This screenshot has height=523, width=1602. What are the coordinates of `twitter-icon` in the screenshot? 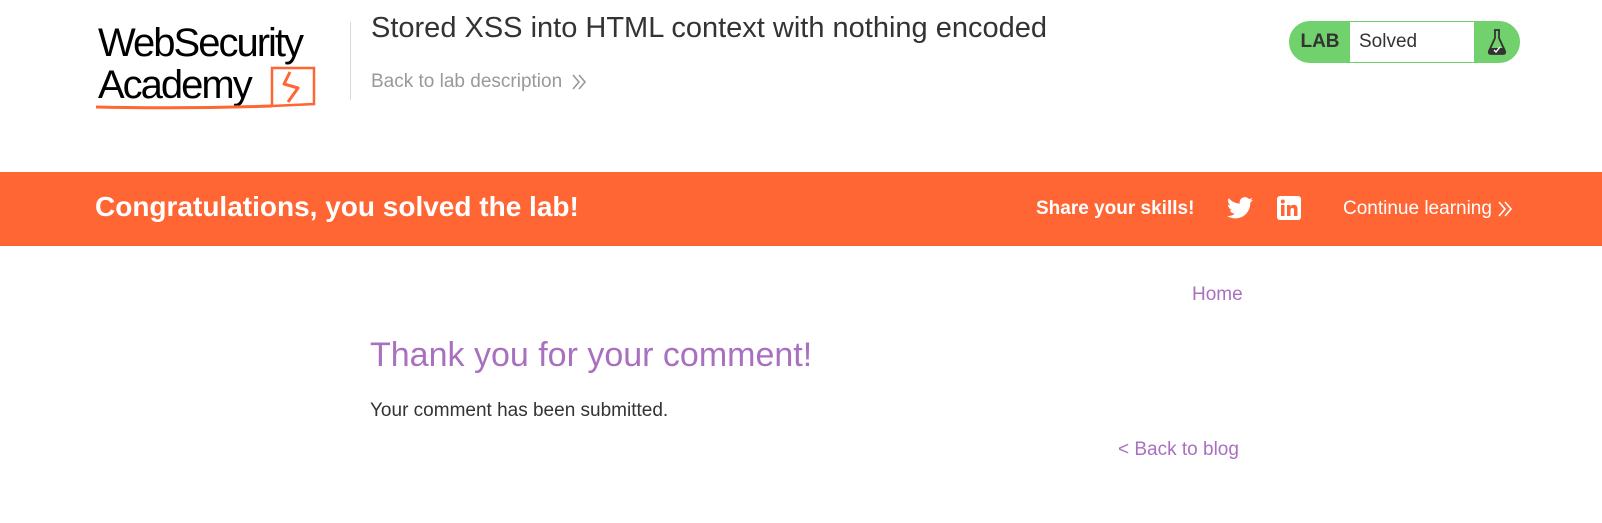 It's located at (1240, 208).